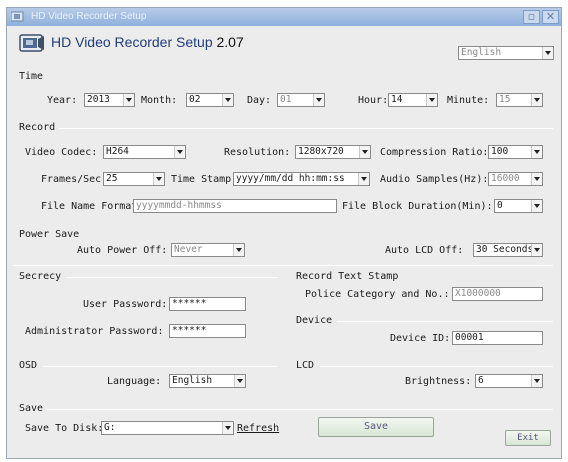 The width and height of the screenshot is (568, 462). What do you see at coordinates (321, 151) in the screenshot?
I see `resolution-value: 1280x720` at bounding box center [321, 151].